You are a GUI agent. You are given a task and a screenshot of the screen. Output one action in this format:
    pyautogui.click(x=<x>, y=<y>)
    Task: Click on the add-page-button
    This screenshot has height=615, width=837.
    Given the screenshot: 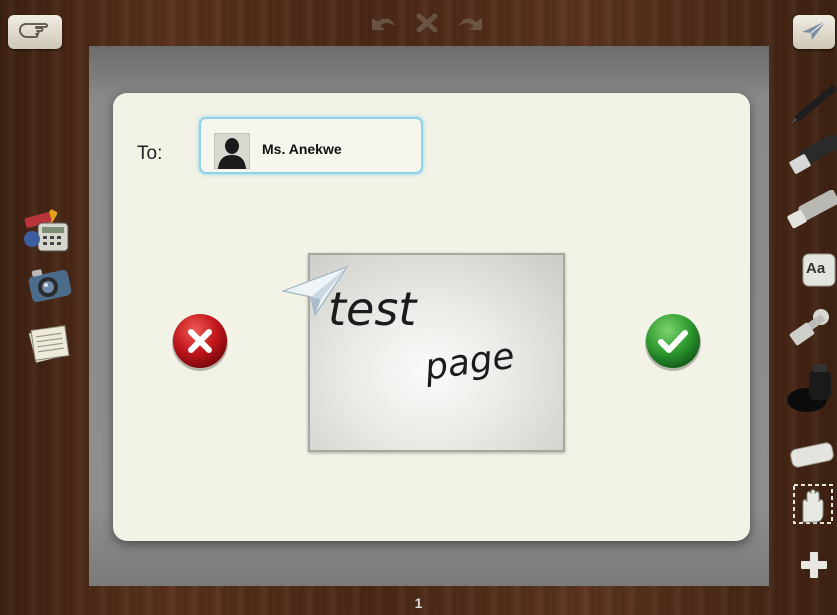 What is the action you would take?
    pyautogui.click(x=814, y=567)
    